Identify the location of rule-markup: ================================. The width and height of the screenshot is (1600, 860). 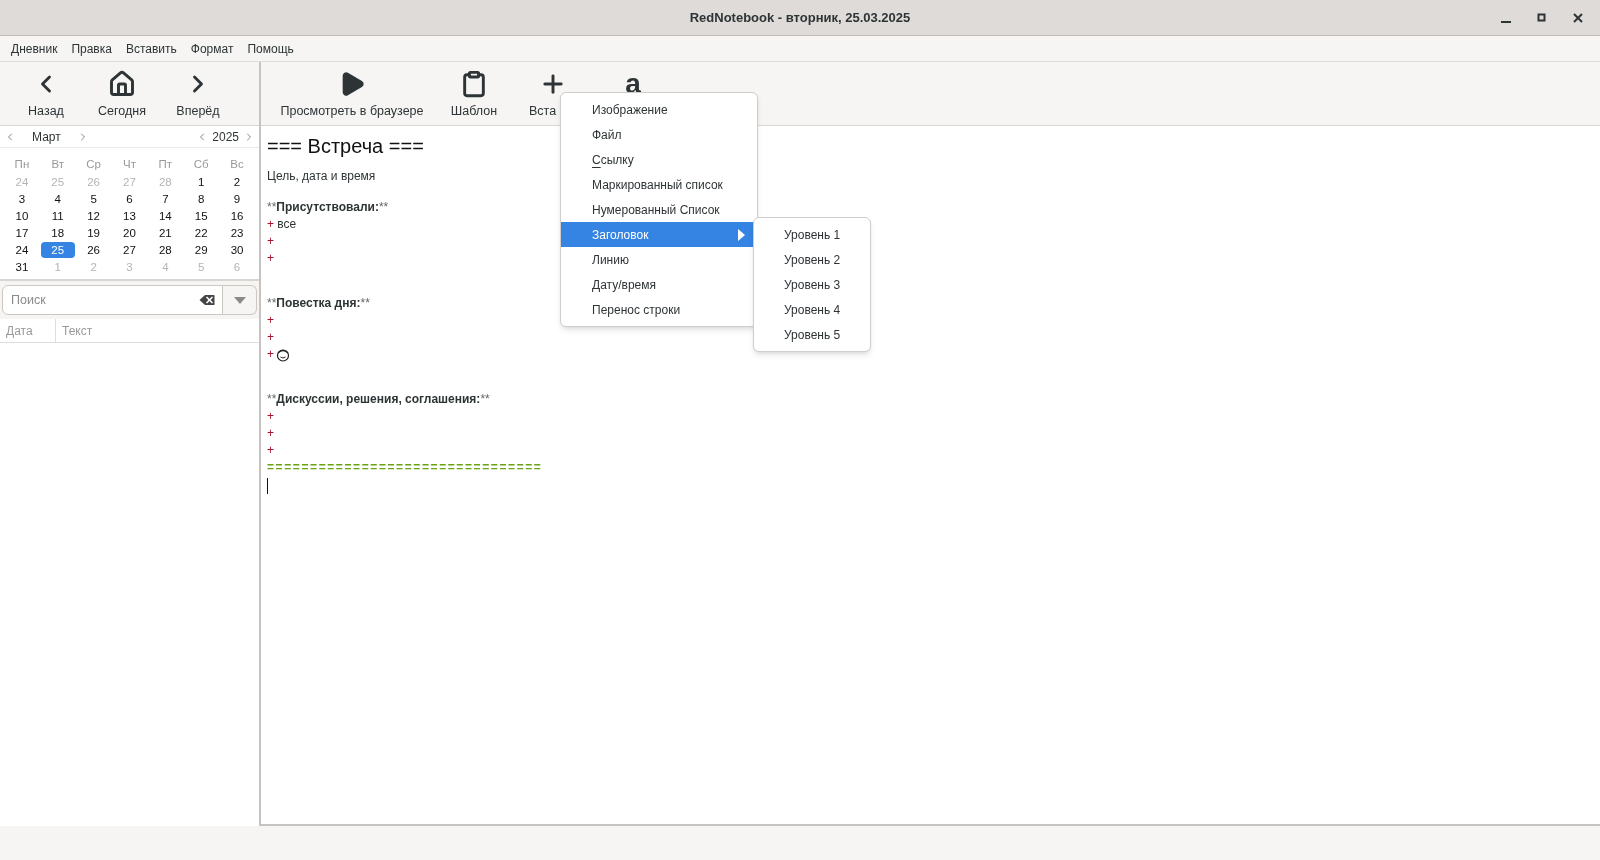
(405, 467).